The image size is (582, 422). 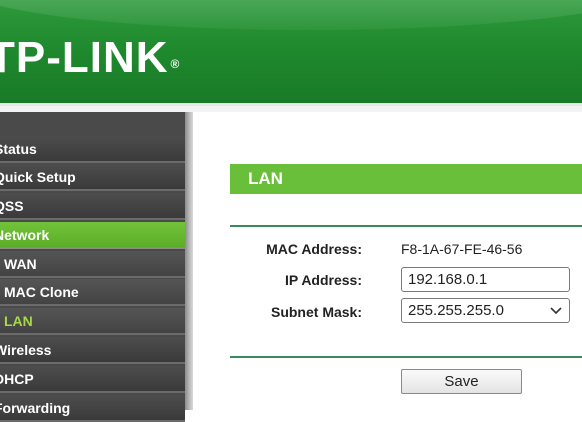 What do you see at coordinates (92, 177) in the screenshot?
I see `sidebar-item-quick-setup: Quick Setup` at bounding box center [92, 177].